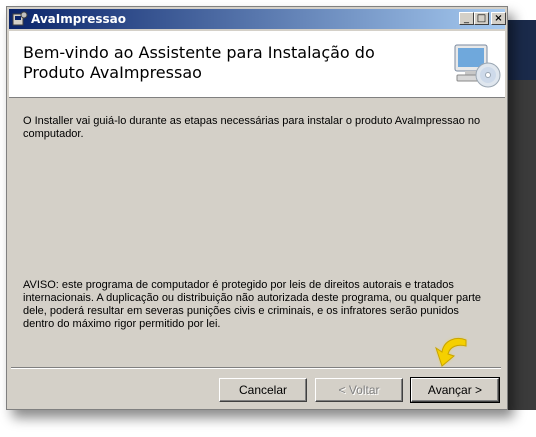  Describe the element at coordinates (466, 18) in the screenshot. I see `minimize-button: _` at that location.